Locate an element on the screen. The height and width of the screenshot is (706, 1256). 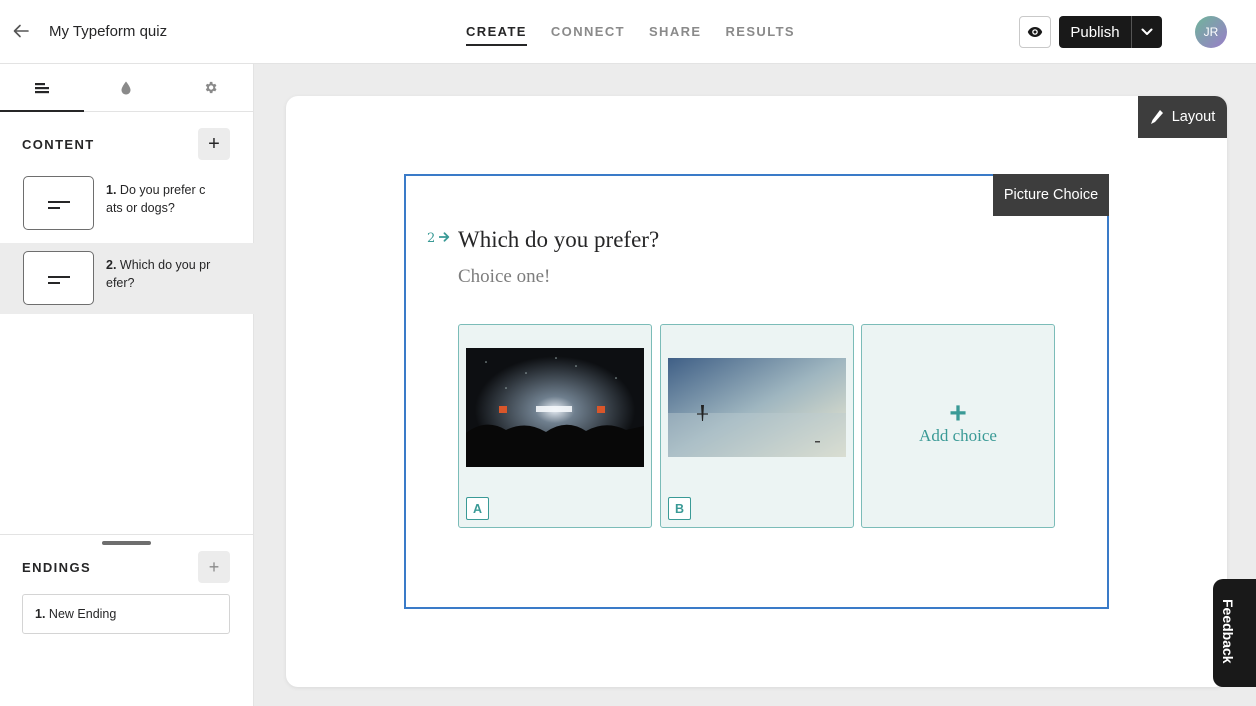
add-question-button: + is located at coordinates (214, 144).